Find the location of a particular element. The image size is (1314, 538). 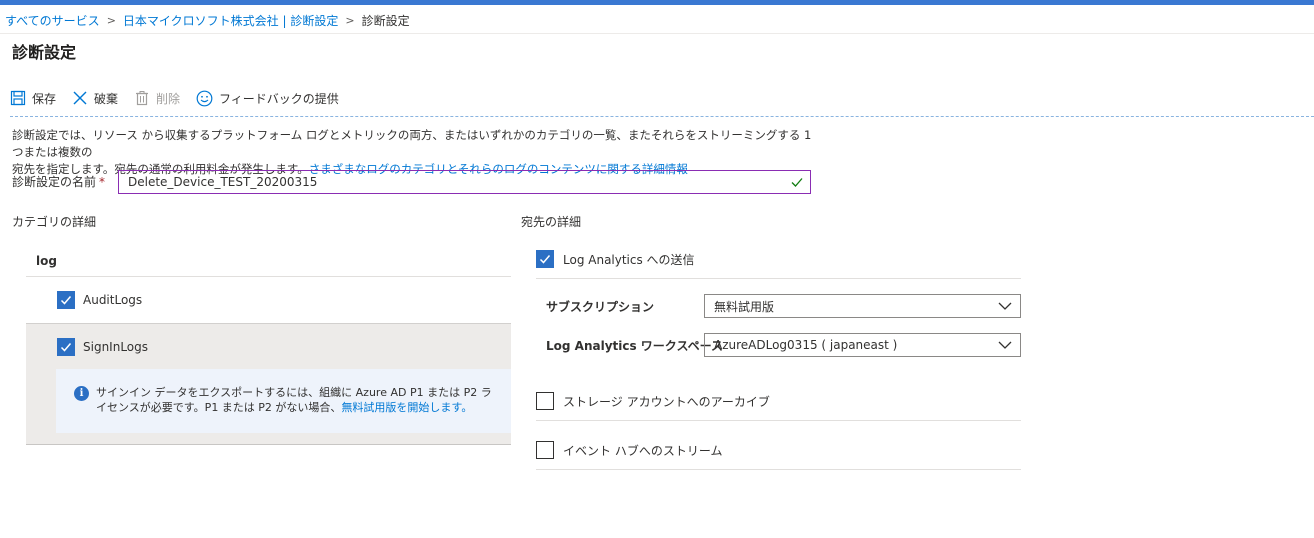

workspace-label: Log Analytics ワークスペース is located at coordinates (635, 346).